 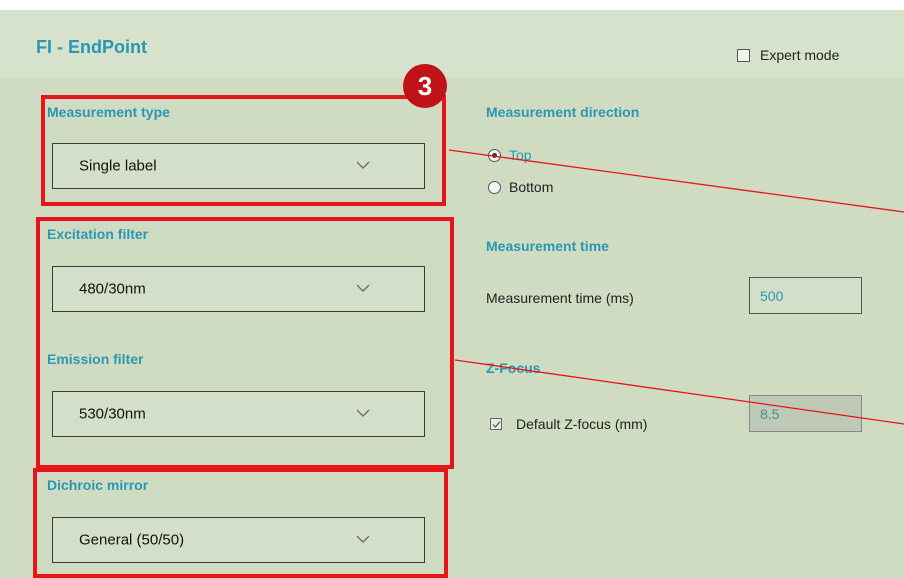 I want to click on callout-line-top, so click(x=676, y=181).